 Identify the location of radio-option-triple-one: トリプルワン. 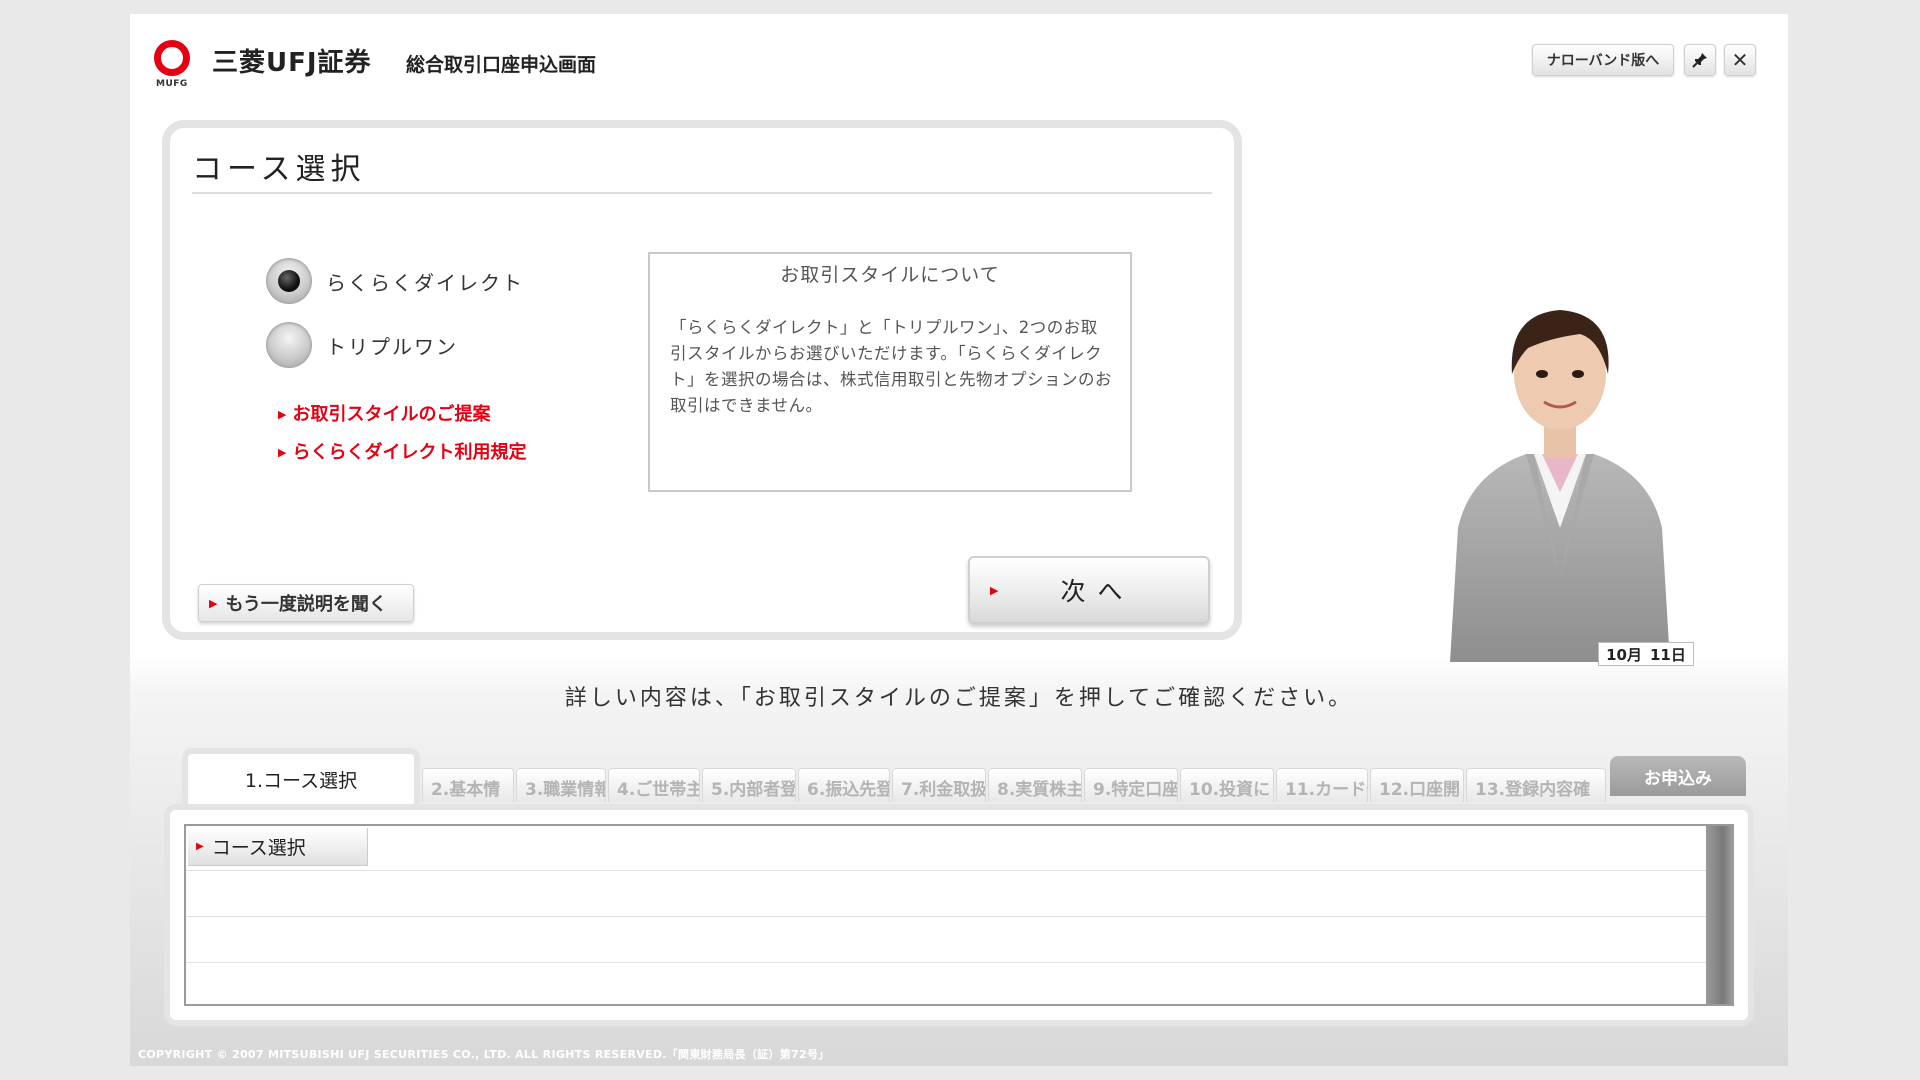
(362, 345).